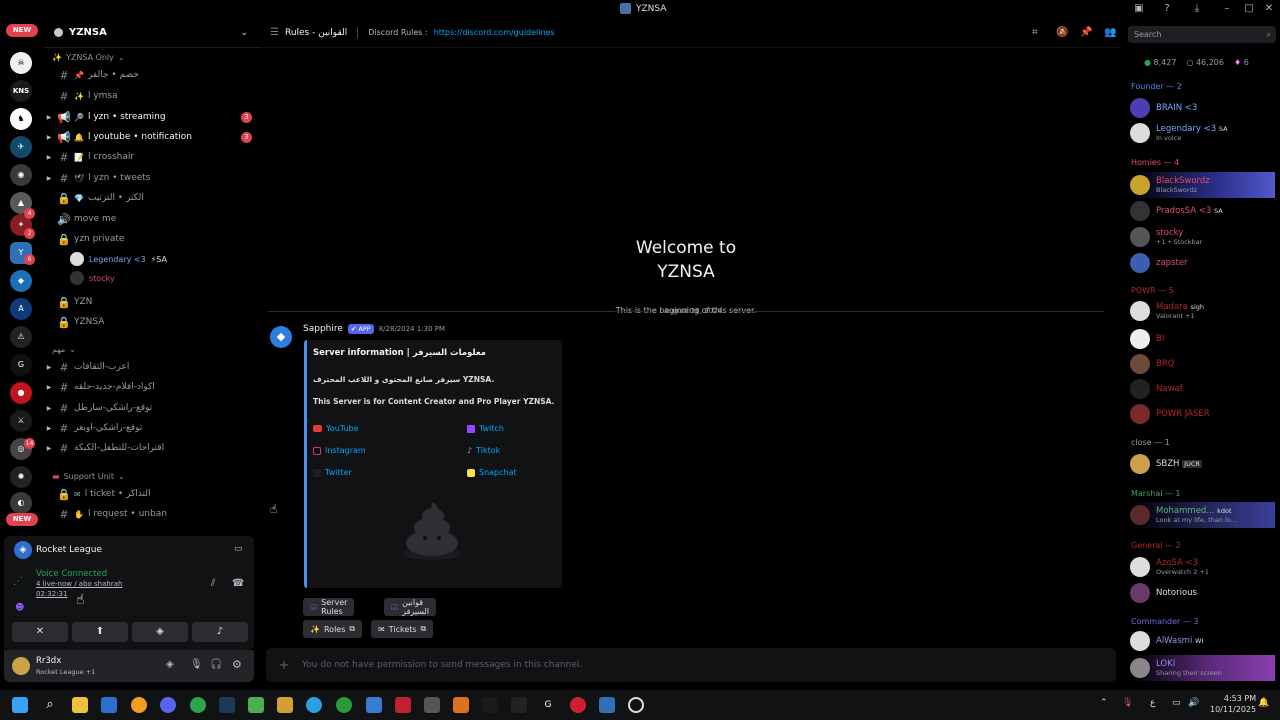 The image size is (1280, 720). I want to click on pin-icon: 📌, so click(1086, 32).